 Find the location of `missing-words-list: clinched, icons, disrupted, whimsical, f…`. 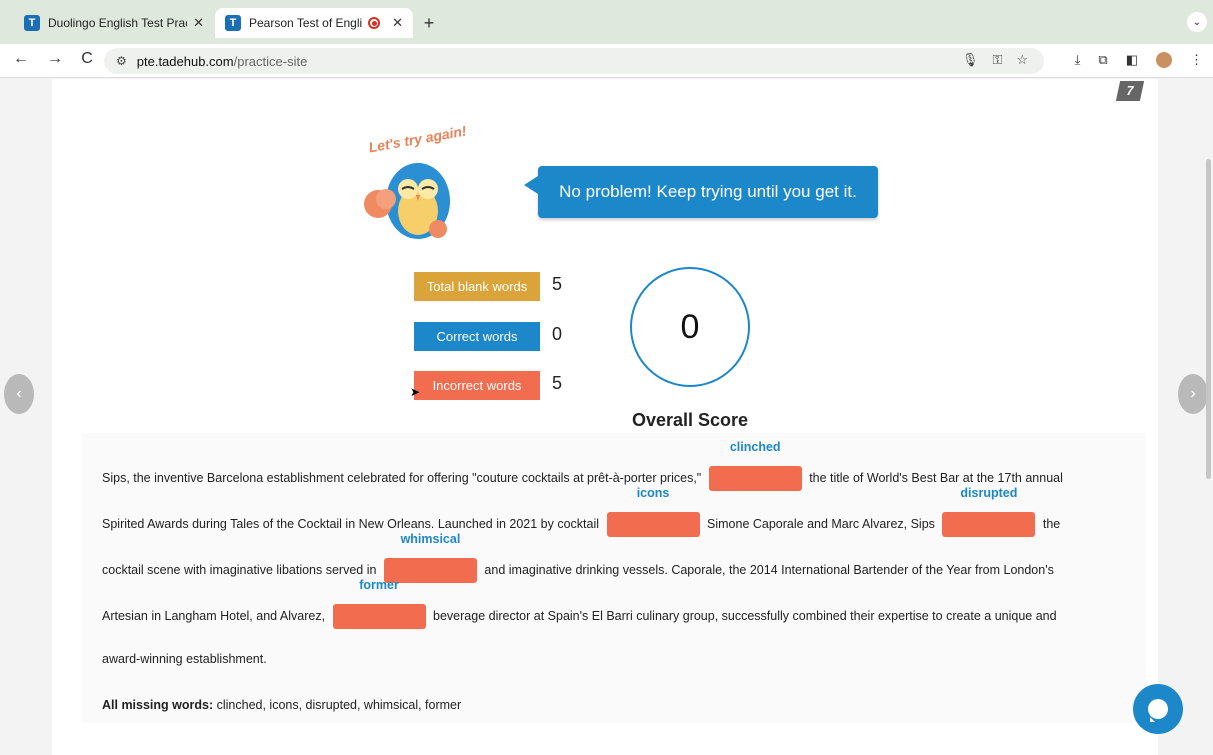

missing-words-list: clinched, icons, disrupted, whimsical, f… is located at coordinates (339, 705).